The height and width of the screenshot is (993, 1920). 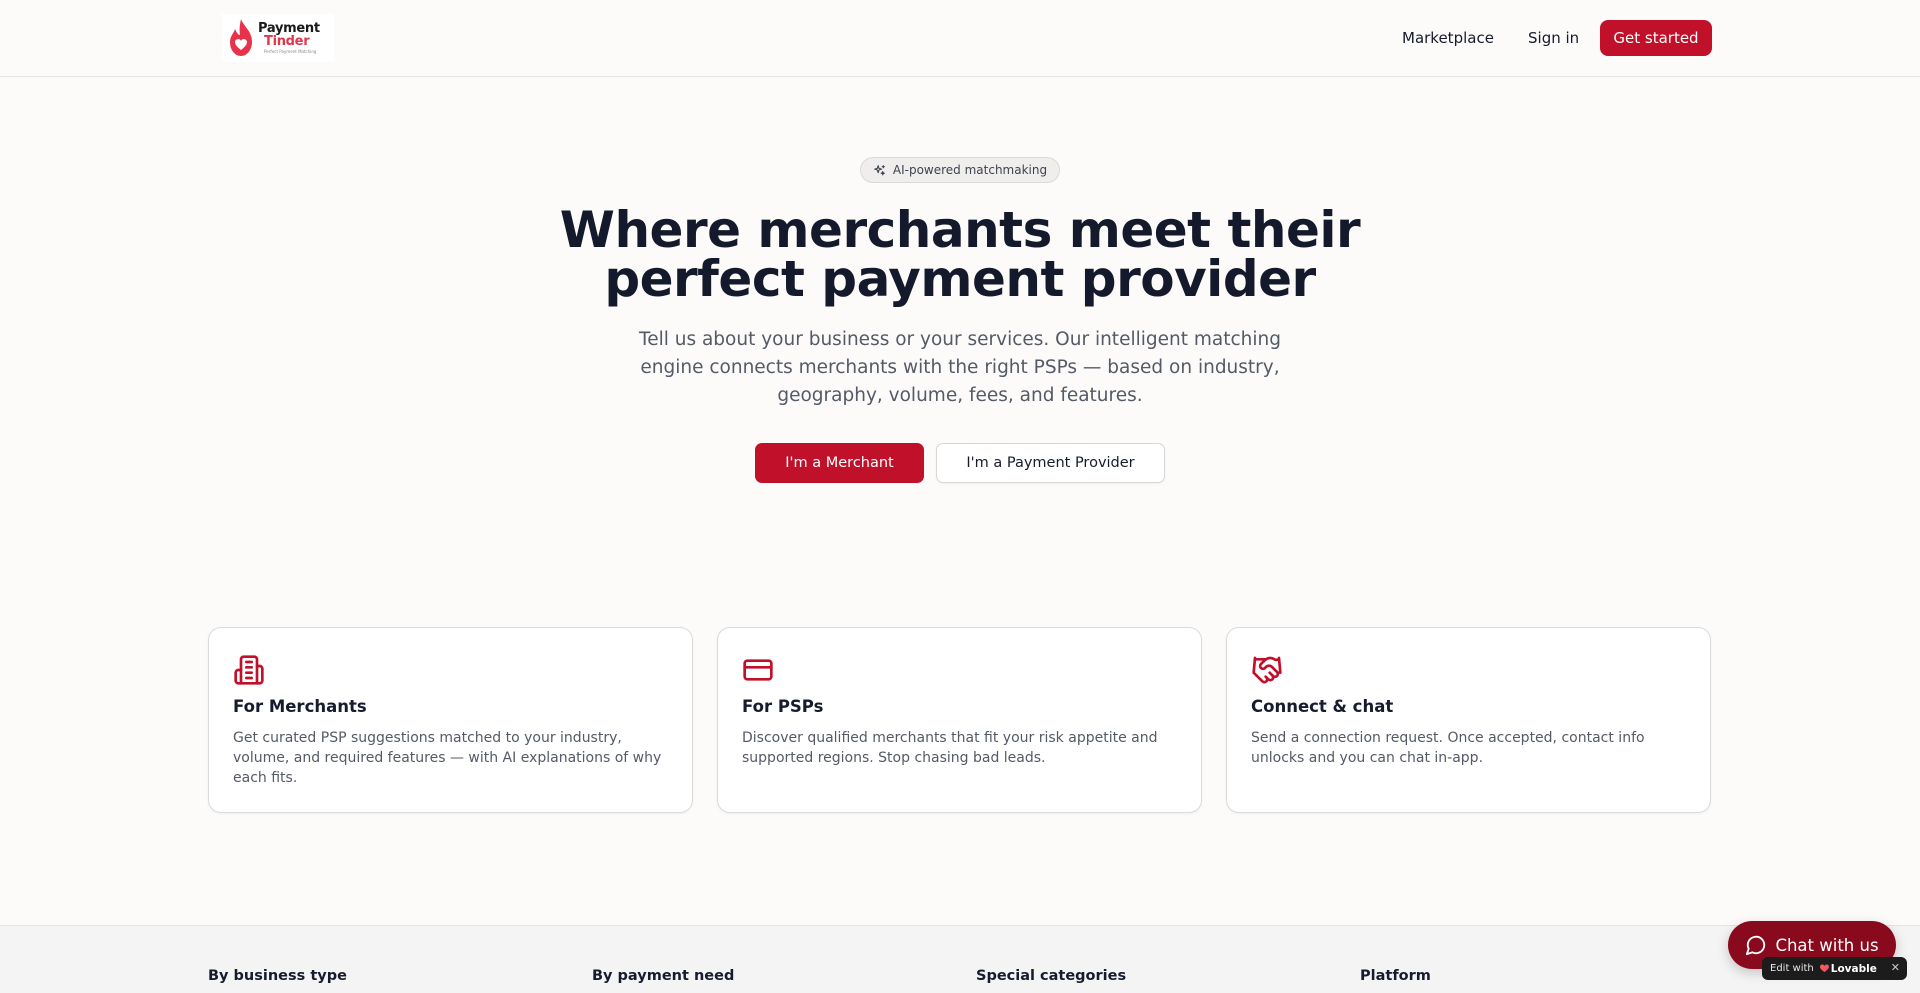 I want to click on handshake-icon, so click(x=1267, y=670).